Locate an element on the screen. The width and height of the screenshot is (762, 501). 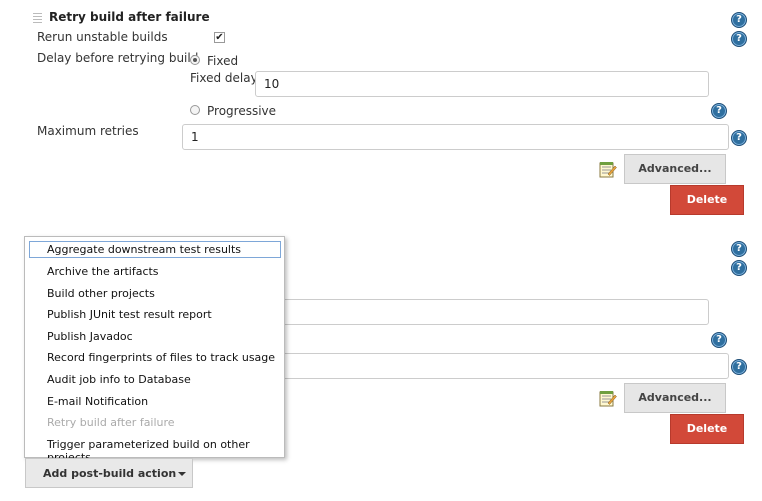
progressive-radio is located at coordinates (195, 110).